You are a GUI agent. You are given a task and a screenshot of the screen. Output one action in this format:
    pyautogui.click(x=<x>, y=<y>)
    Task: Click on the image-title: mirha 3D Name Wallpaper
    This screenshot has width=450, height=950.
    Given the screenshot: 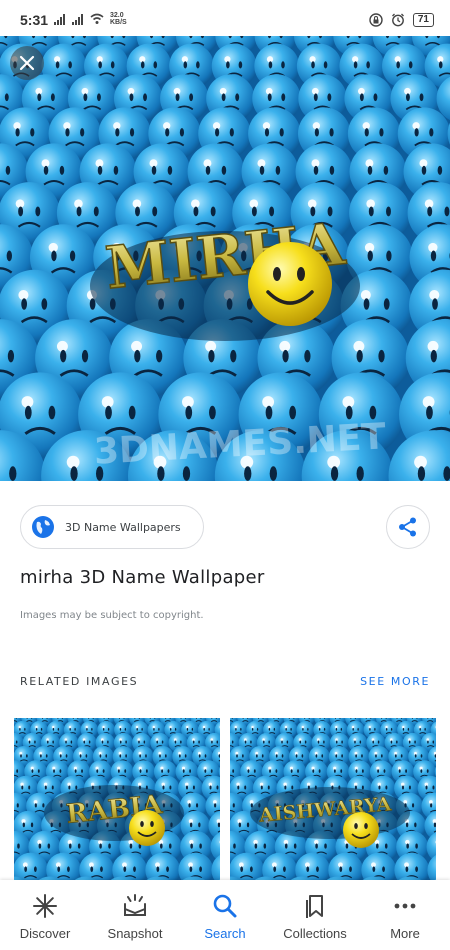 What is the action you would take?
    pyautogui.click(x=142, y=577)
    